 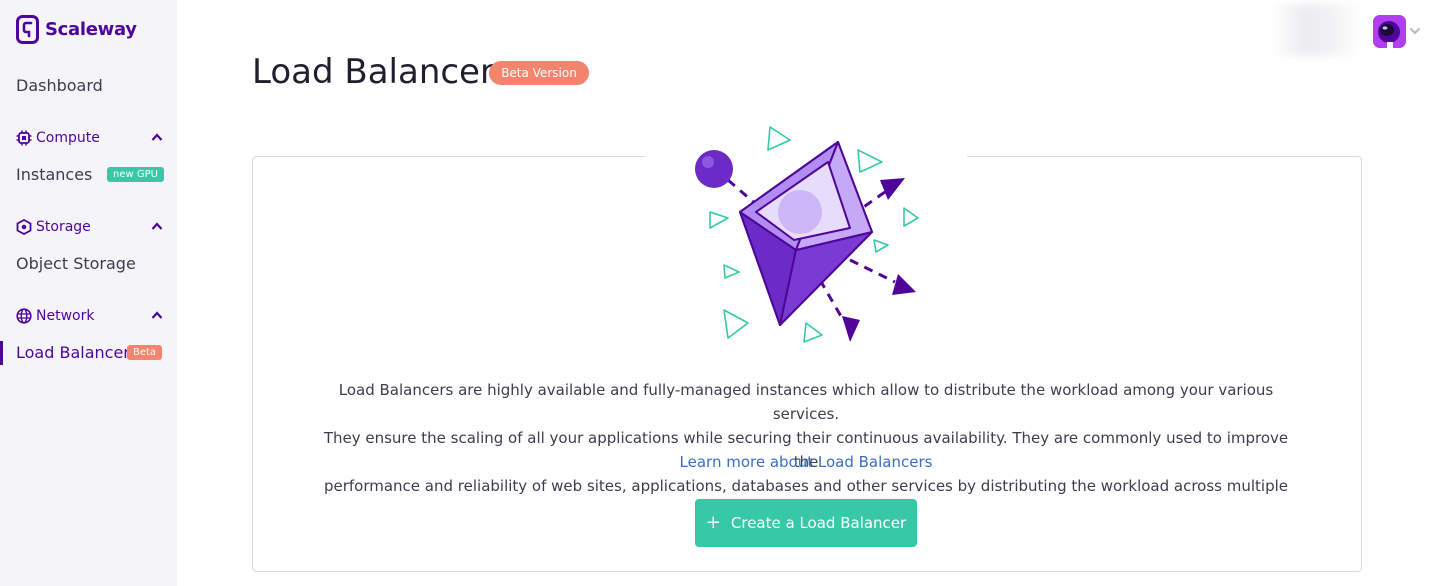 What do you see at coordinates (1316, 30) in the screenshot?
I see `user-name-blurred` at bounding box center [1316, 30].